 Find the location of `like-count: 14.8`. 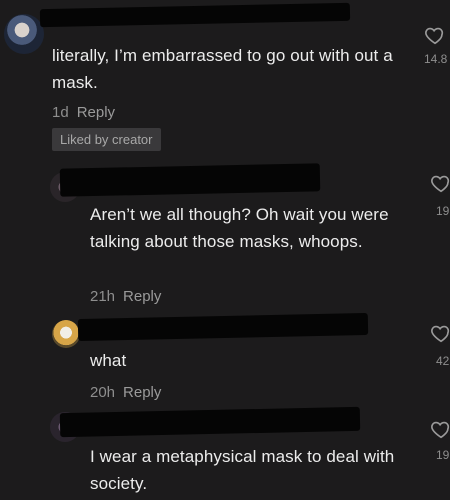

like-count: 14.8 is located at coordinates (436, 59).